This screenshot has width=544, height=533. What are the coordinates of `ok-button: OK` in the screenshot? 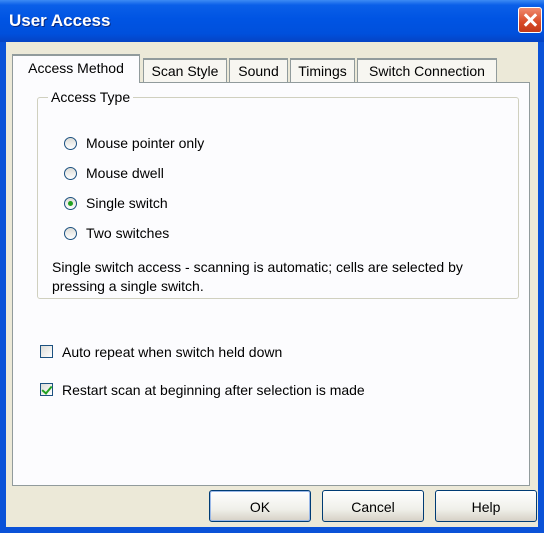 It's located at (260, 506).